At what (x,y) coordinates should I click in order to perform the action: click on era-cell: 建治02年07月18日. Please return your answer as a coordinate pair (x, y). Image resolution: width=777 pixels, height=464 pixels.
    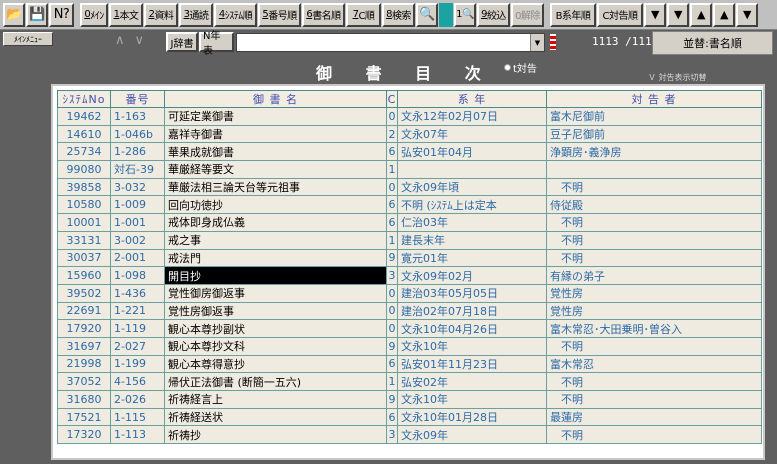
    Looking at the image, I should click on (472, 311).